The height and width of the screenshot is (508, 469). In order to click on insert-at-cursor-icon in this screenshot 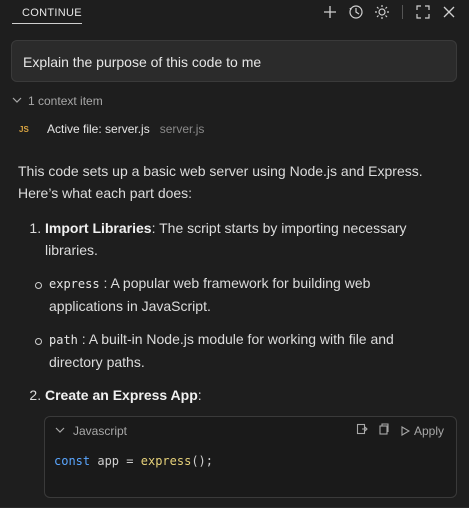, I will do `click(362, 430)`.